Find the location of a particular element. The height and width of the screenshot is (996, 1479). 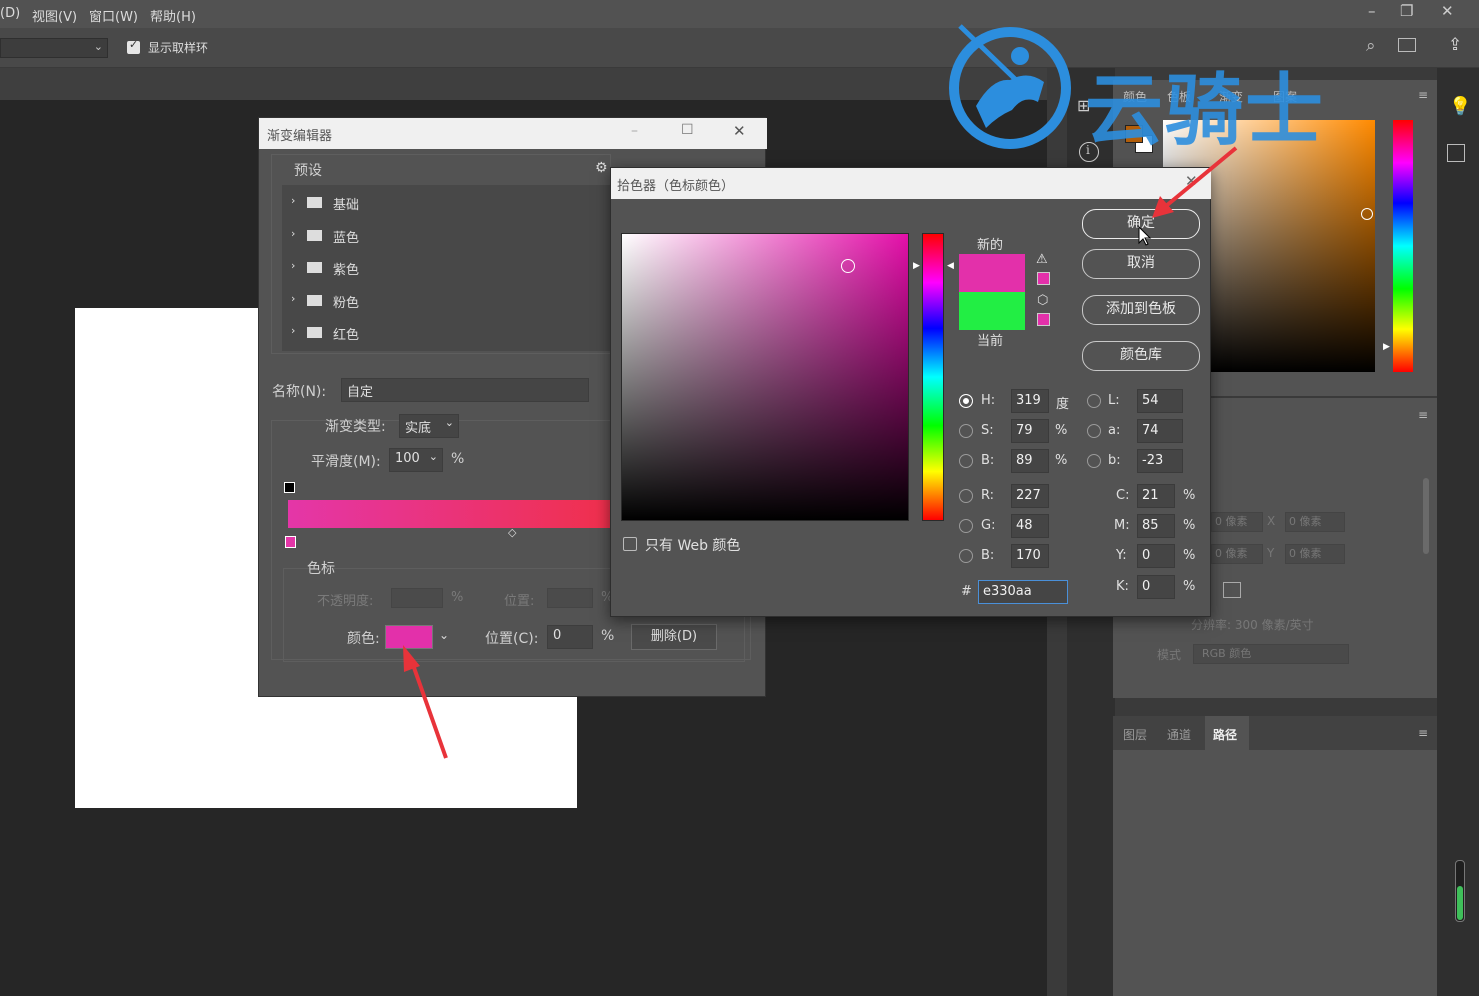

watermark-knight-logo is located at coordinates (1010, 86).